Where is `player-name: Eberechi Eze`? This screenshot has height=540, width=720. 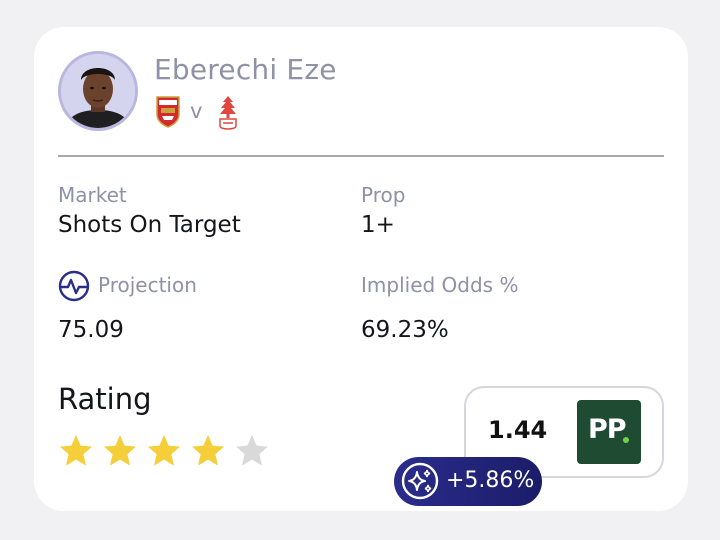
player-name: Eberechi Eze is located at coordinates (245, 69).